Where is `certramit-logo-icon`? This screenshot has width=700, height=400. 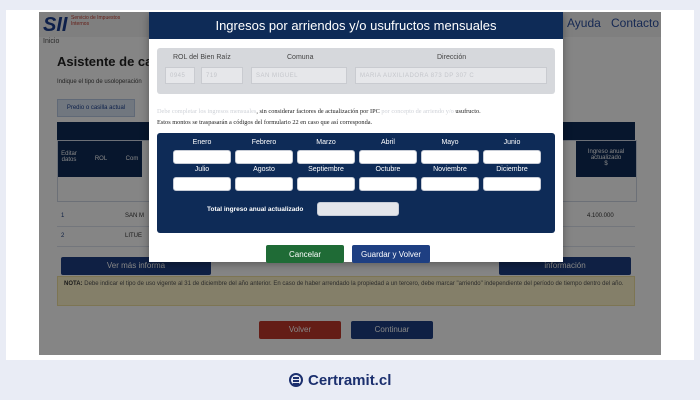
certramit-logo-icon is located at coordinates (296, 380).